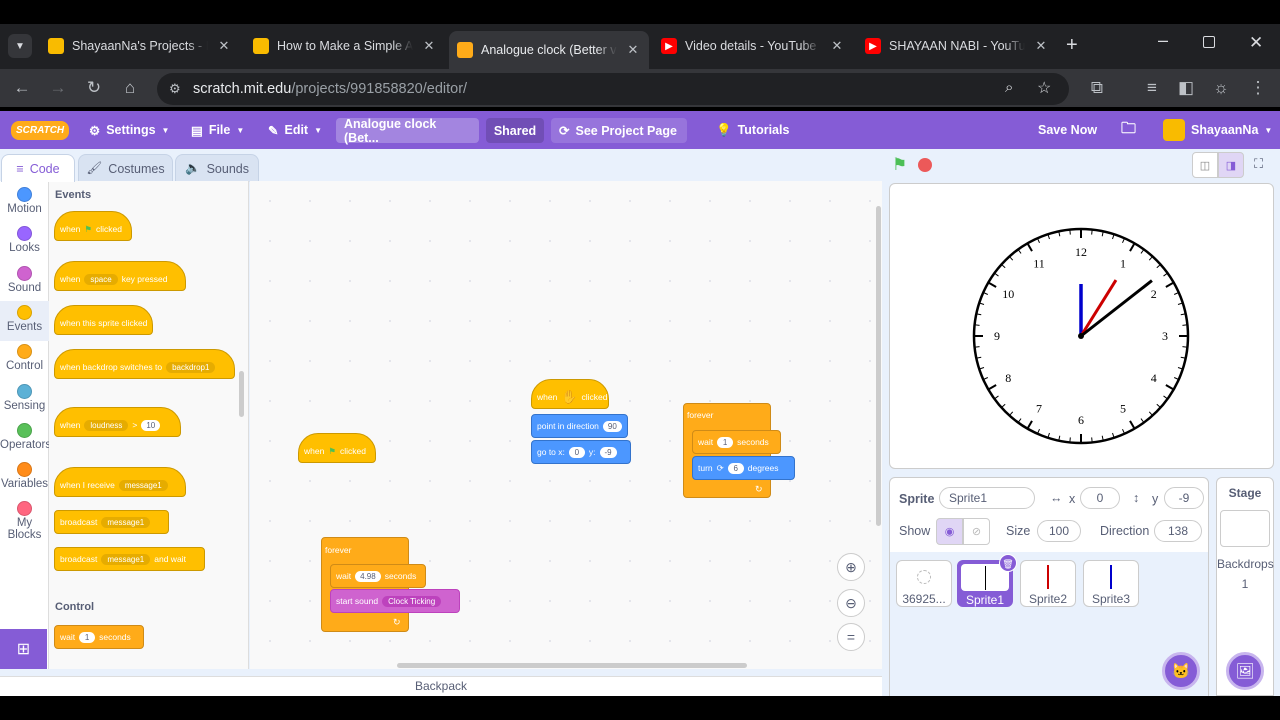 The height and width of the screenshot is (720, 1280). I want to click on add-sprite-button: 🐱, so click(1181, 671).